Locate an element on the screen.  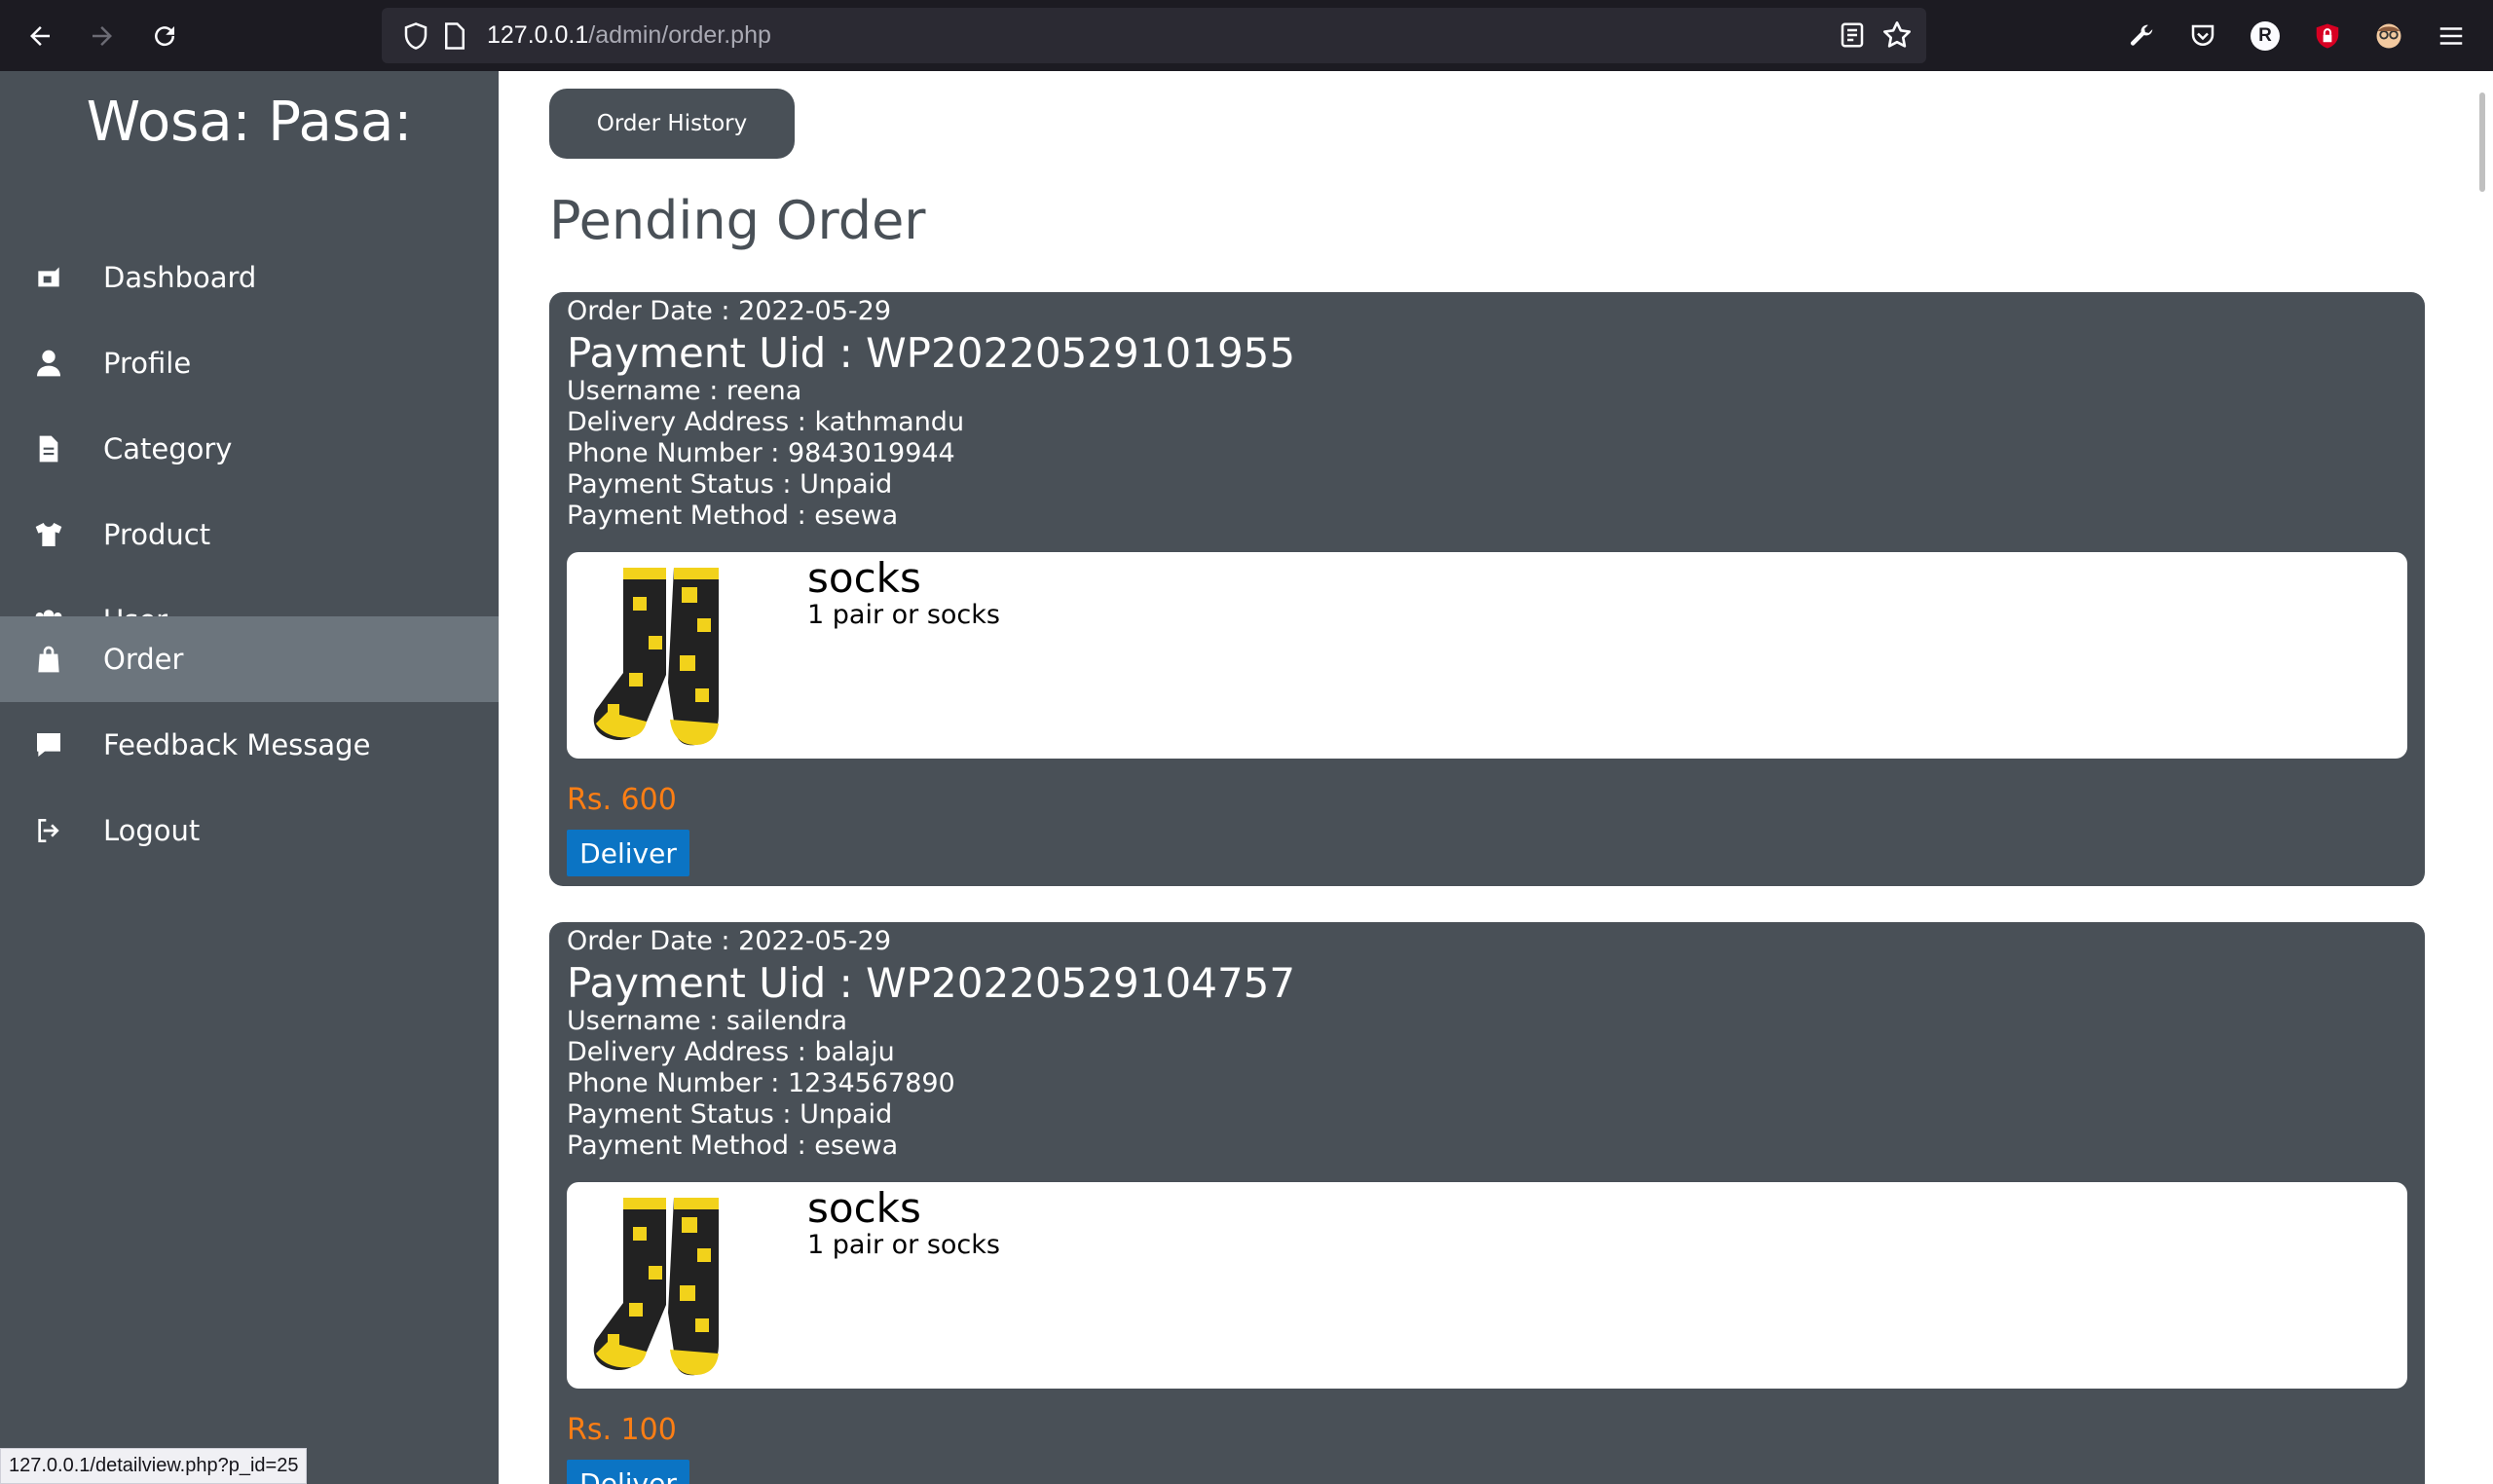
page-scrollbar is located at coordinates (2482, 142).